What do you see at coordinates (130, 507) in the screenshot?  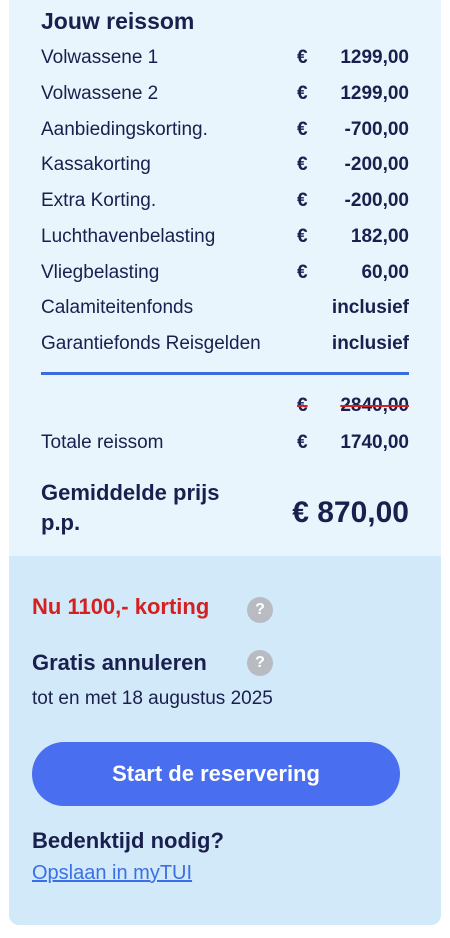 I see `average-price-label: Gemiddelde prijs p.p.` at bounding box center [130, 507].